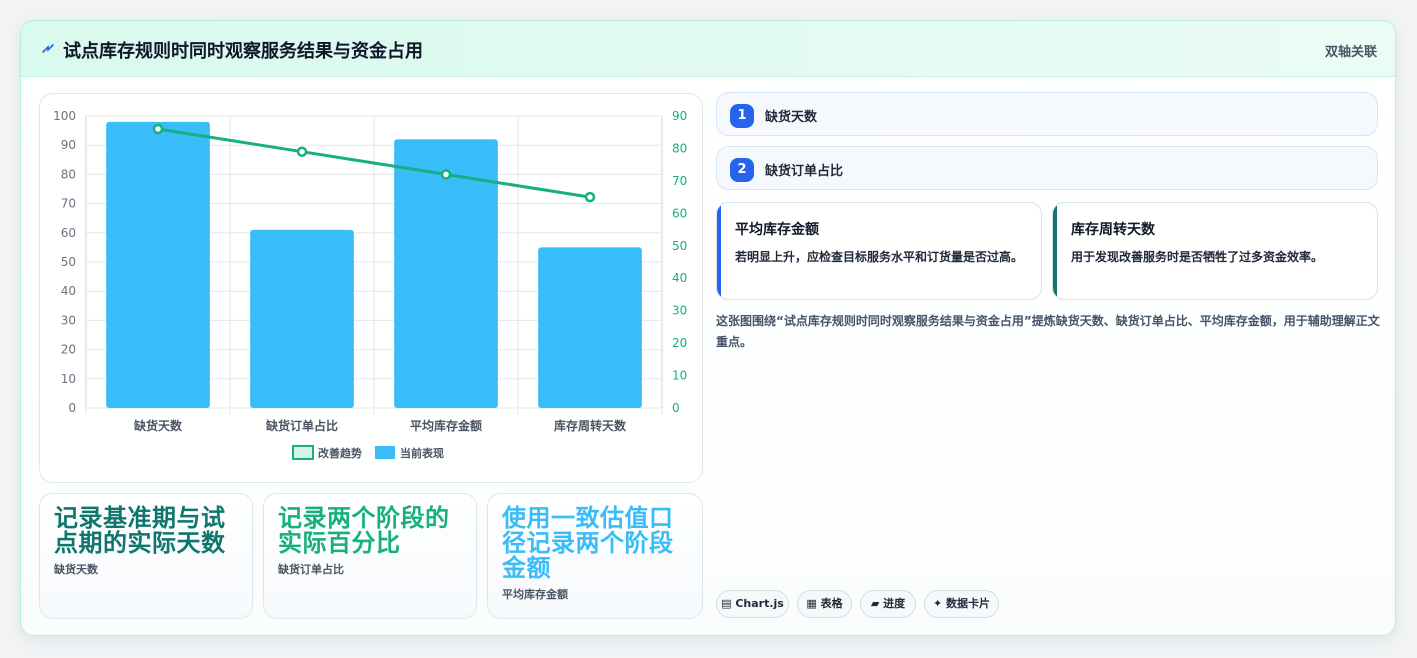 This screenshot has height=658, width=1417. What do you see at coordinates (535, 594) in the screenshot?
I see `stat-label: 平均库存金额` at bounding box center [535, 594].